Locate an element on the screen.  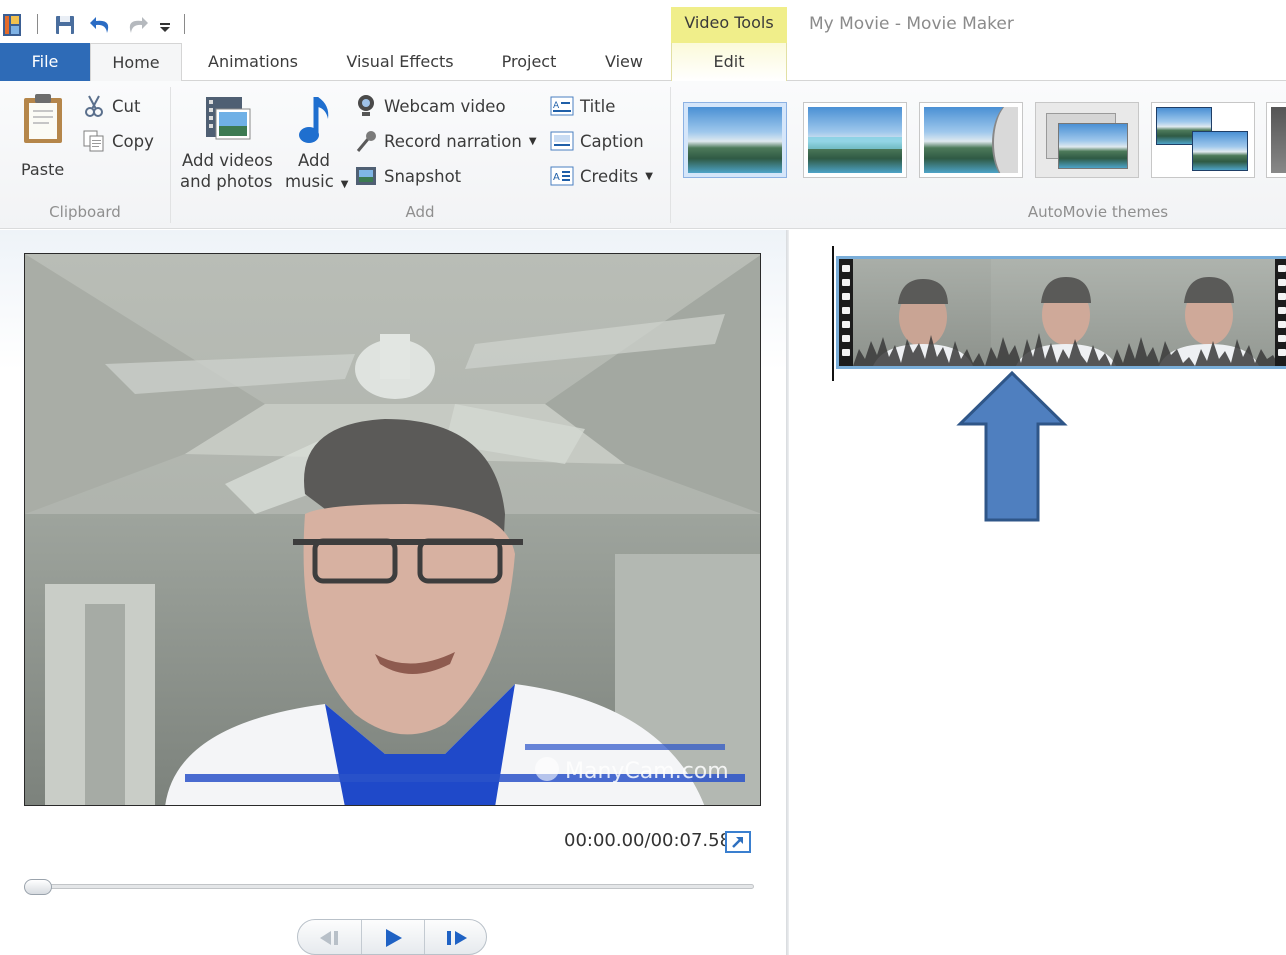
previous-frame-button is located at coordinates (329, 937).